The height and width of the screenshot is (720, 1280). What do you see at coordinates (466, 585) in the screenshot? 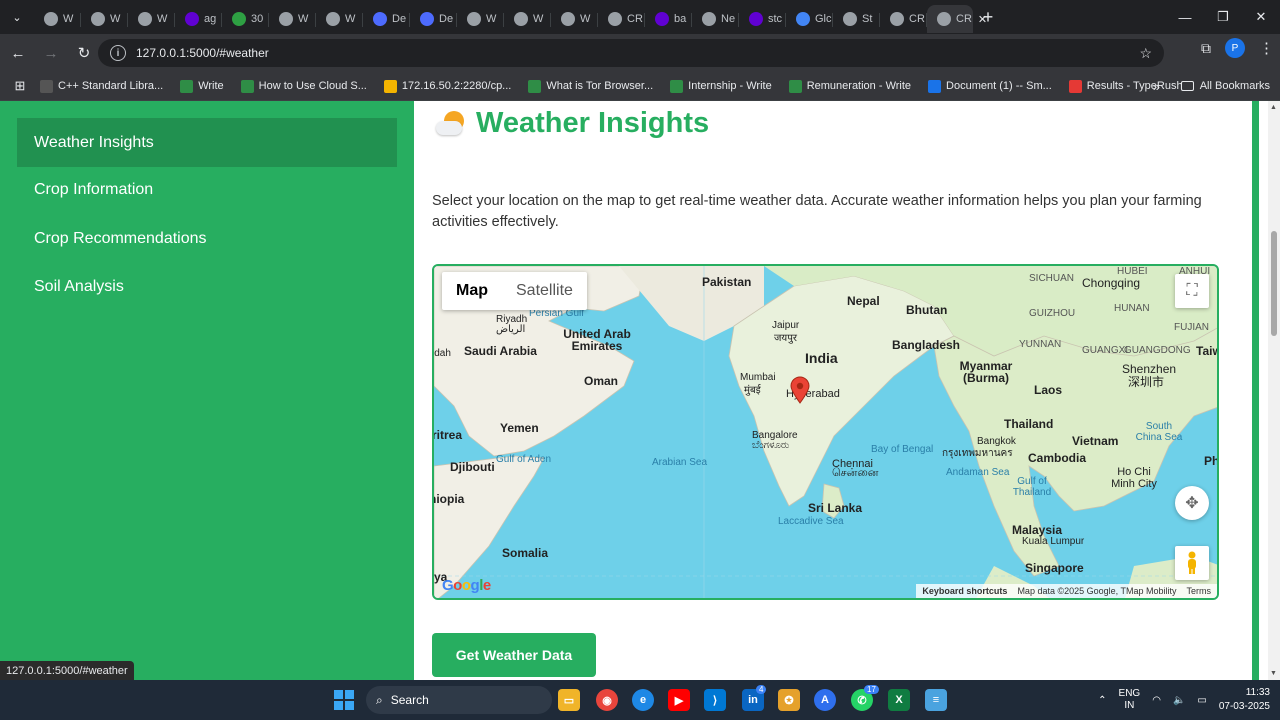
I see `google-logo: Google` at bounding box center [466, 585].